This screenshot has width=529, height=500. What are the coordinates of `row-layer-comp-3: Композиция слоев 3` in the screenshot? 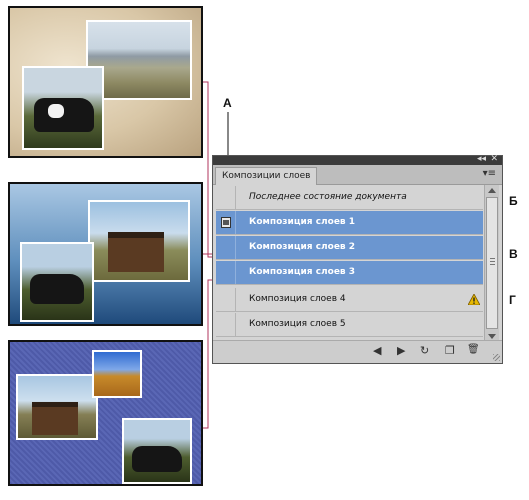 It's located at (349, 273).